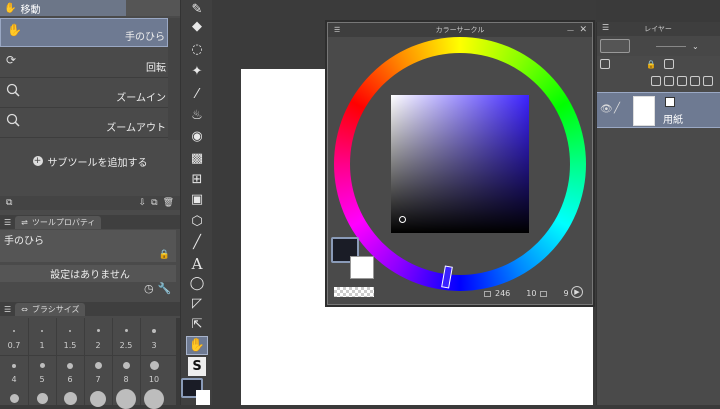 Image resolution: width=720 pixels, height=409 pixels. Describe the element at coordinates (570, 30) in the screenshot. I see `minimize-icon: —` at that location.